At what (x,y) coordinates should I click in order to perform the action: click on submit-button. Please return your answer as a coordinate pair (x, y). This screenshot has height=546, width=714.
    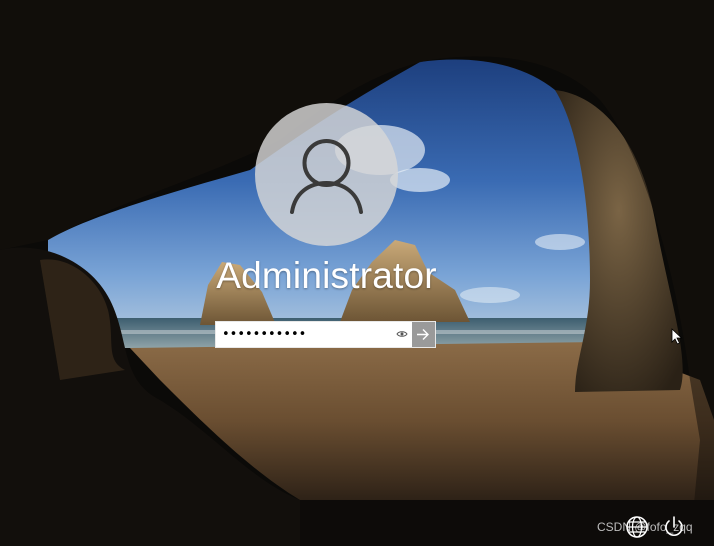
    Looking at the image, I should click on (423, 334).